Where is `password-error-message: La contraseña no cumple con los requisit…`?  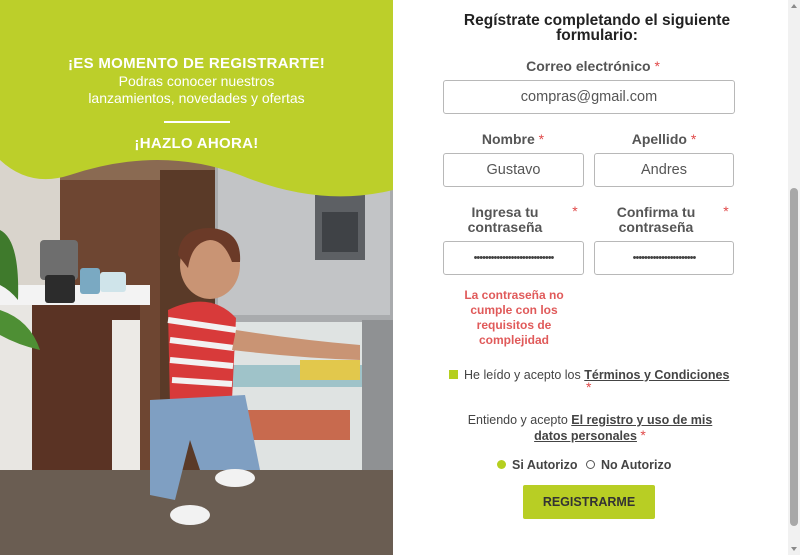 password-error-message: La contraseña no cumple con los requisit… is located at coordinates (514, 317).